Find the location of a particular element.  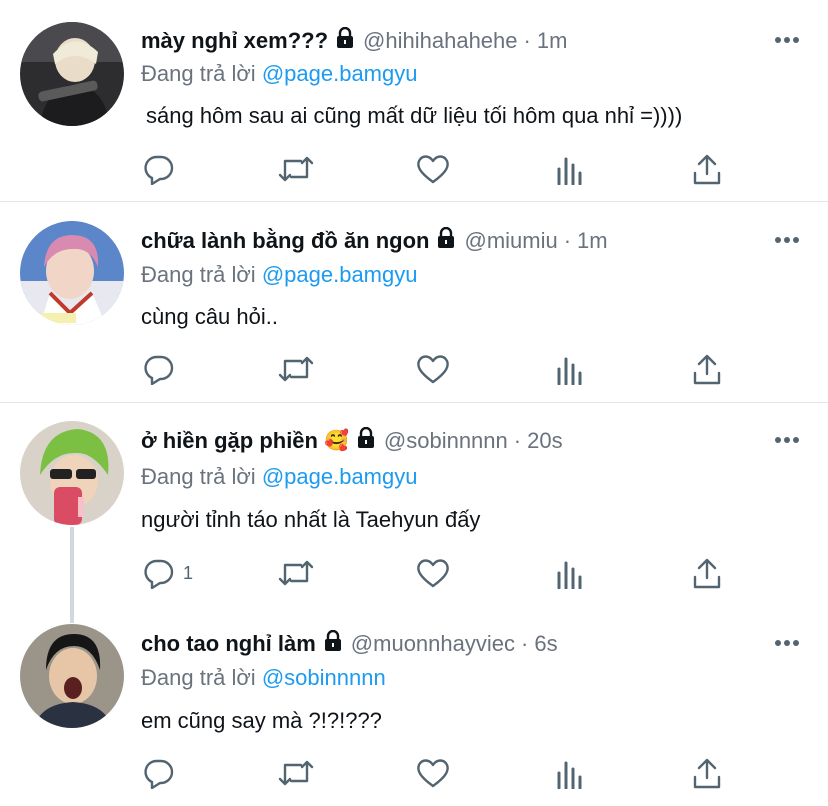

tweet-header: mày nghỉ xem??? @hihihahahehe · 1m is located at coordinates (354, 40).